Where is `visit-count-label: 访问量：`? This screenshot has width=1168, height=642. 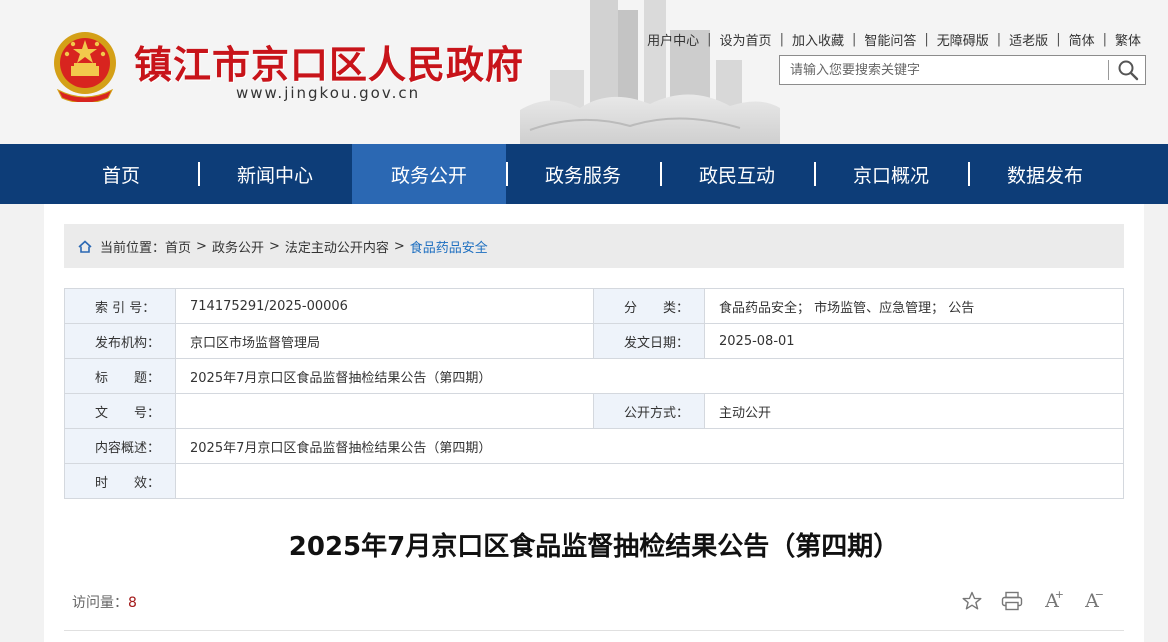 visit-count-label: 访问量： is located at coordinates (100, 603).